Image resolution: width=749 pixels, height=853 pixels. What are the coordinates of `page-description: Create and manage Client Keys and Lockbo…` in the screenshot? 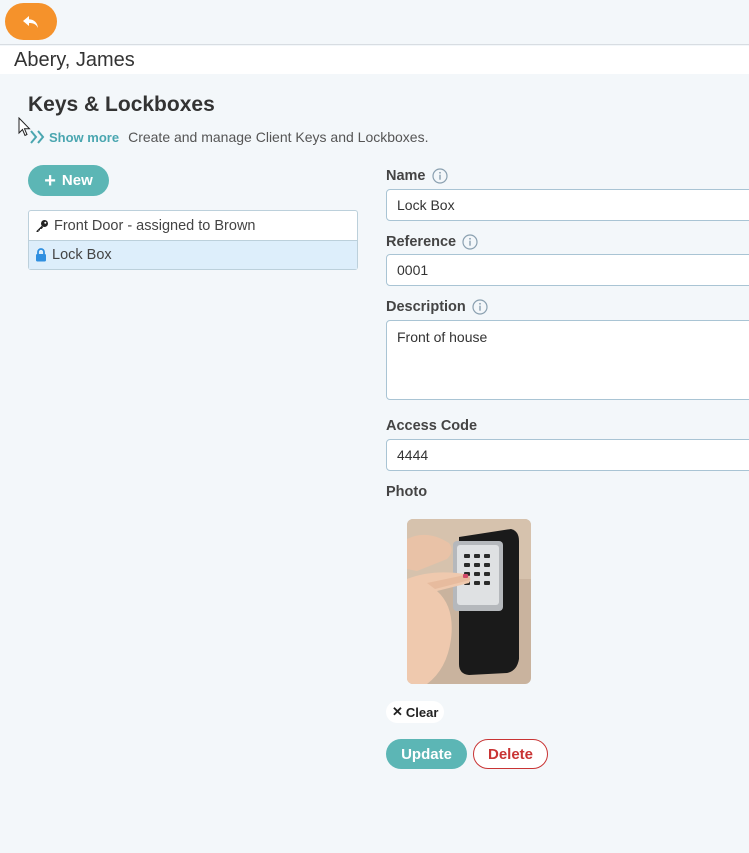 It's located at (278, 137).